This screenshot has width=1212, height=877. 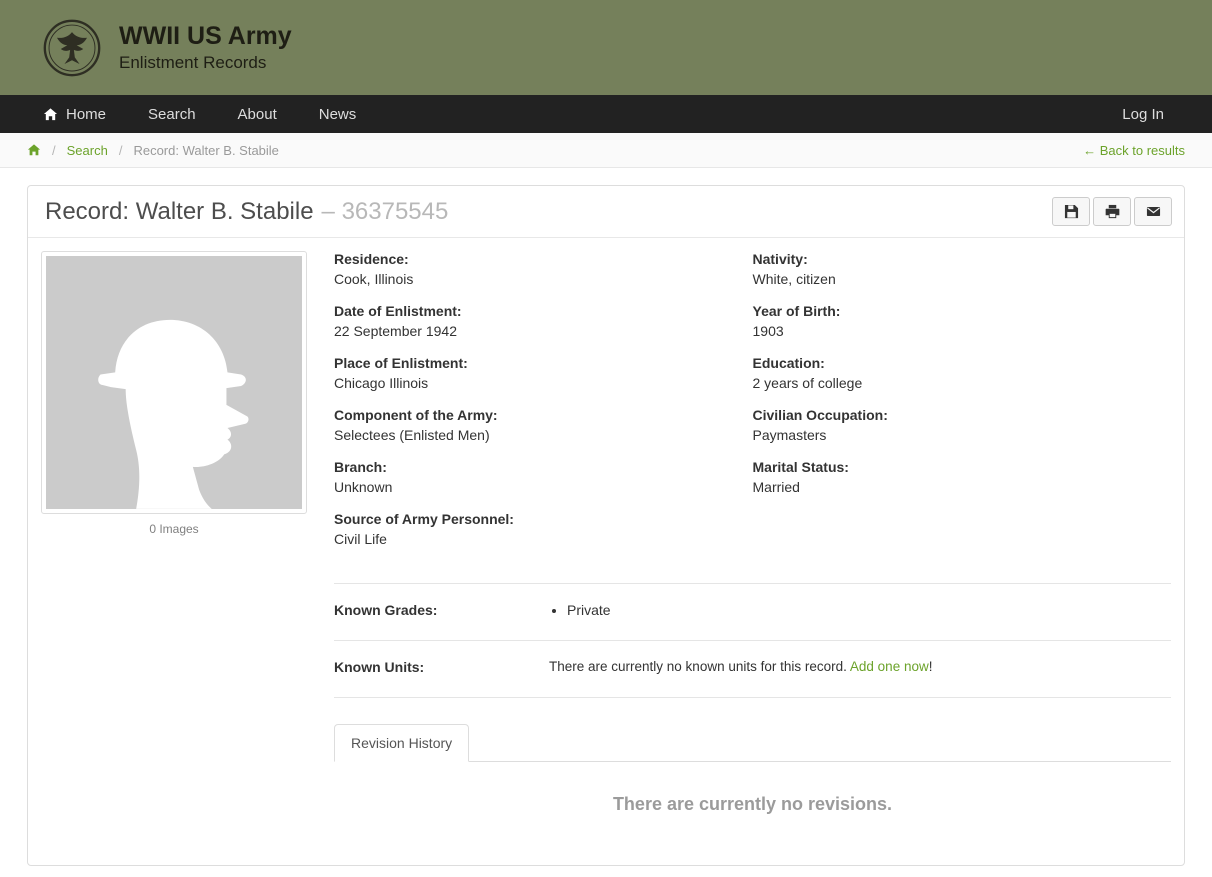 What do you see at coordinates (543, 269) in the screenshot?
I see `field-residence: Residence: Cook, Illinois` at bounding box center [543, 269].